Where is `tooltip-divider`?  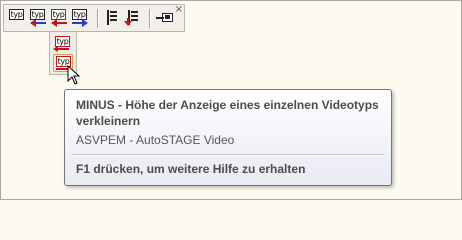 tooltip-divider is located at coordinates (228, 154).